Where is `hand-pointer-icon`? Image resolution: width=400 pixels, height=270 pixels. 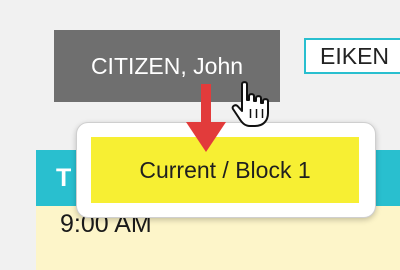 hand-pointer-icon is located at coordinates (250, 104).